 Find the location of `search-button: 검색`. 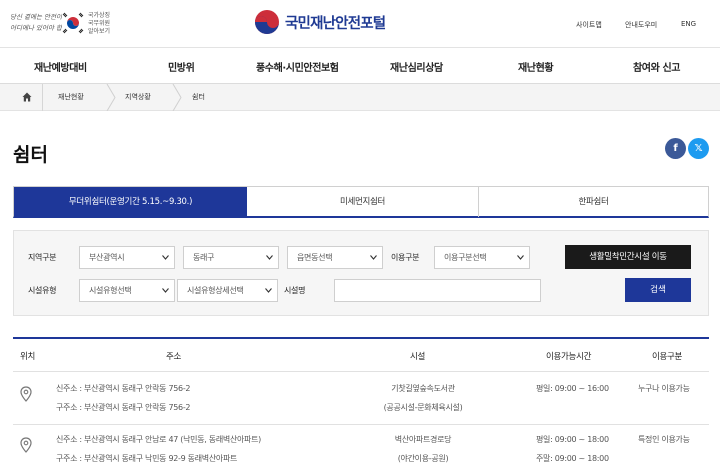

search-button: 검색 is located at coordinates (658, 290).